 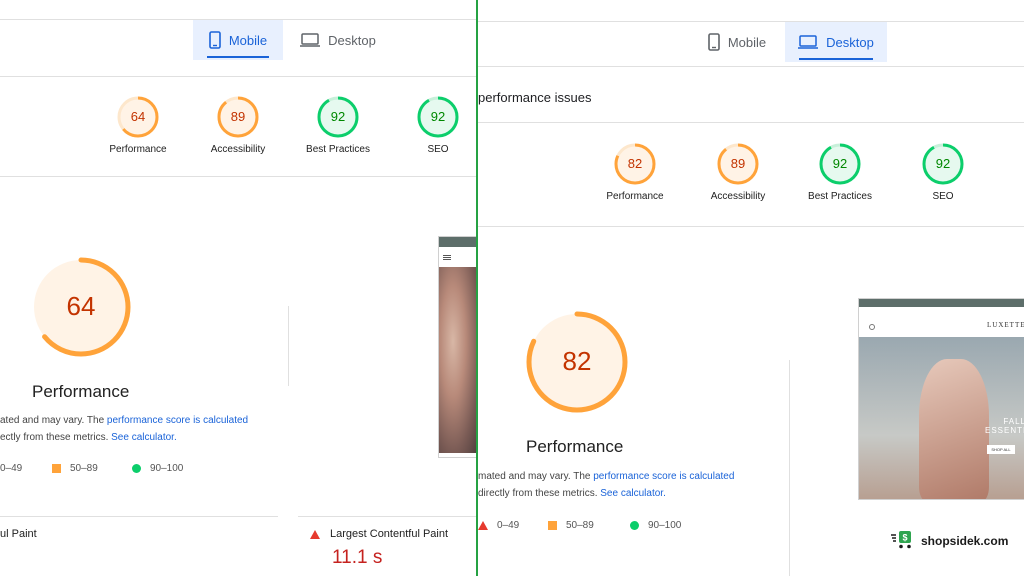 What do you see at coordinates (457, 360) in the screenshot?
I see `hero-image` at bounding box center [457, 360].